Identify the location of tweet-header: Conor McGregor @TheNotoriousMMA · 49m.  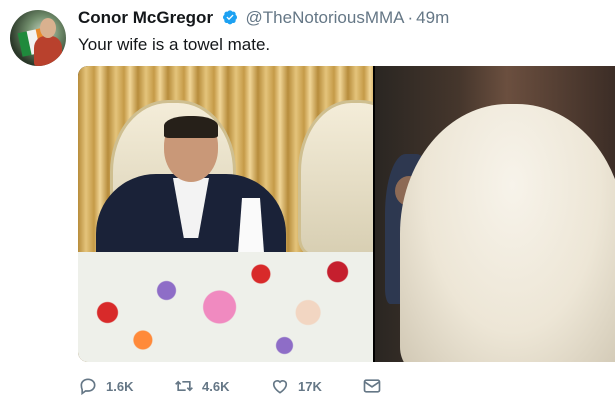
(263, 18).